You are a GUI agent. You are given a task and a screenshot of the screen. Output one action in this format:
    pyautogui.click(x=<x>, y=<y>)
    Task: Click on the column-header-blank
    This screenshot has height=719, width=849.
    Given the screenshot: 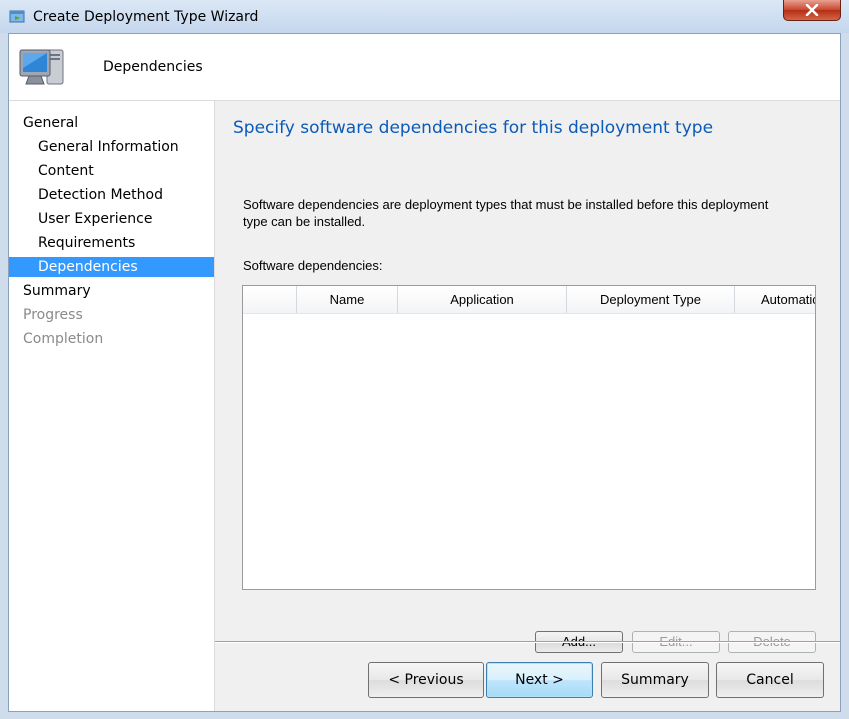 What is the action you would take?
    pyautogui.click(x=270, y=299)
    